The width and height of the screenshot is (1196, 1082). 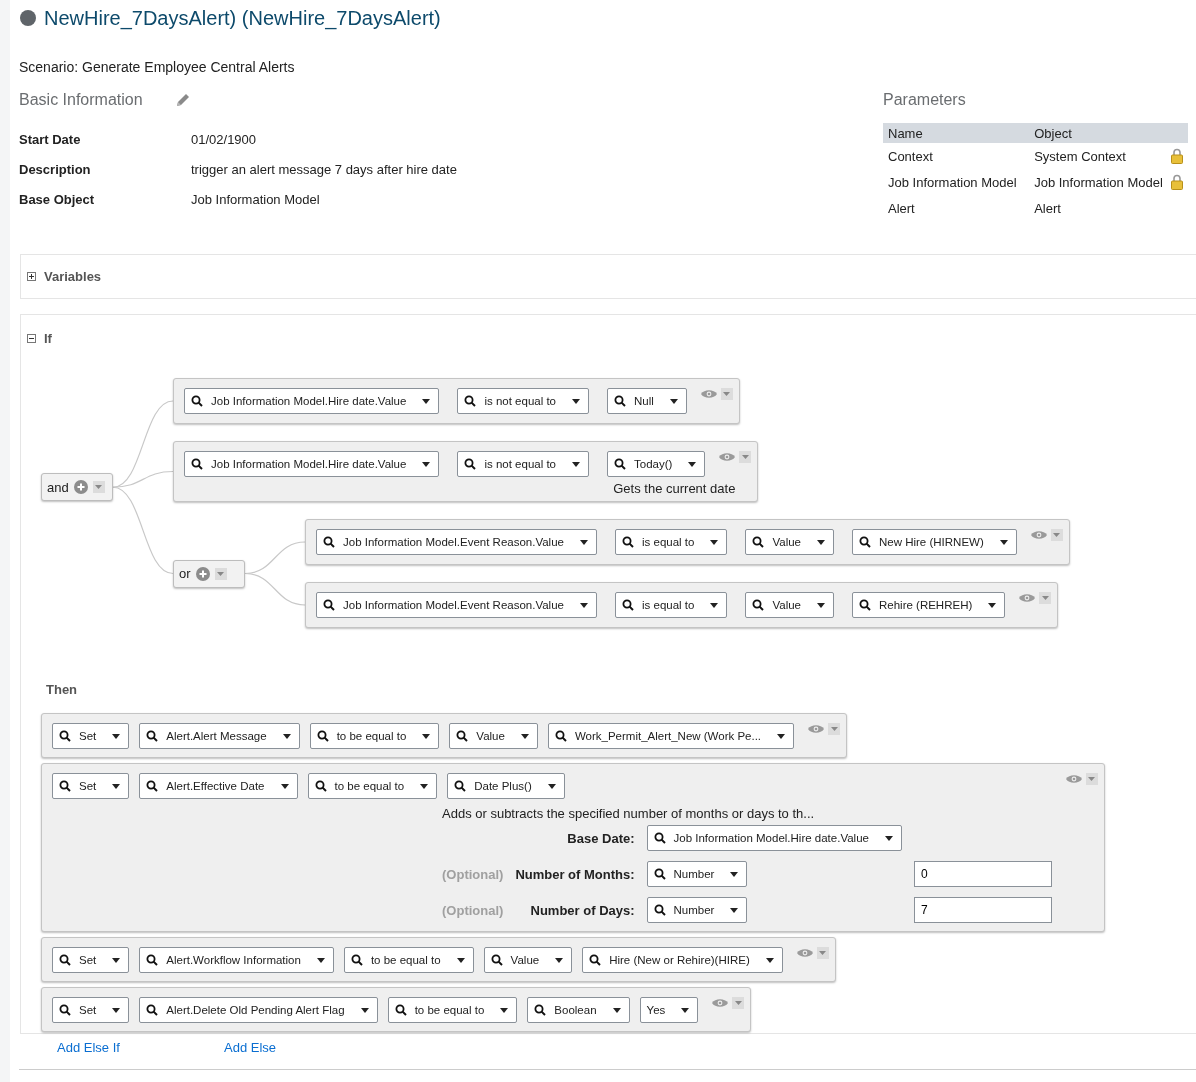 I want to click on dropdown: Alert.Effective Date, so click(x=218, y=786).